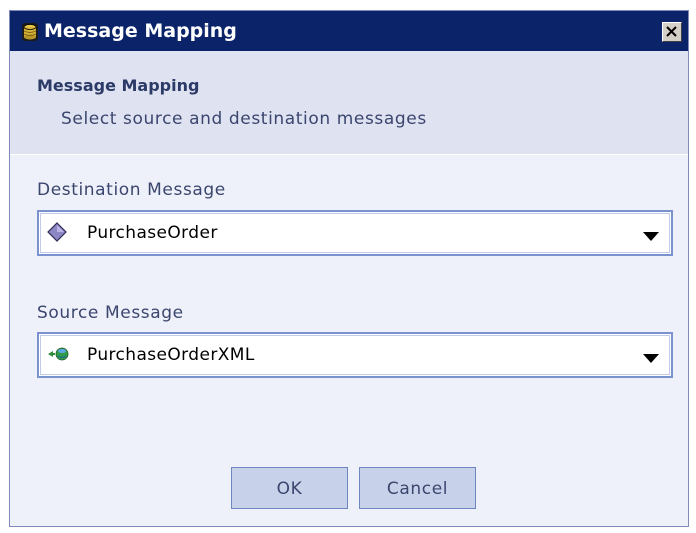  Describe the element at coordinates (58, 354) in the screenshot. I see `xml-message-icon` at that location.